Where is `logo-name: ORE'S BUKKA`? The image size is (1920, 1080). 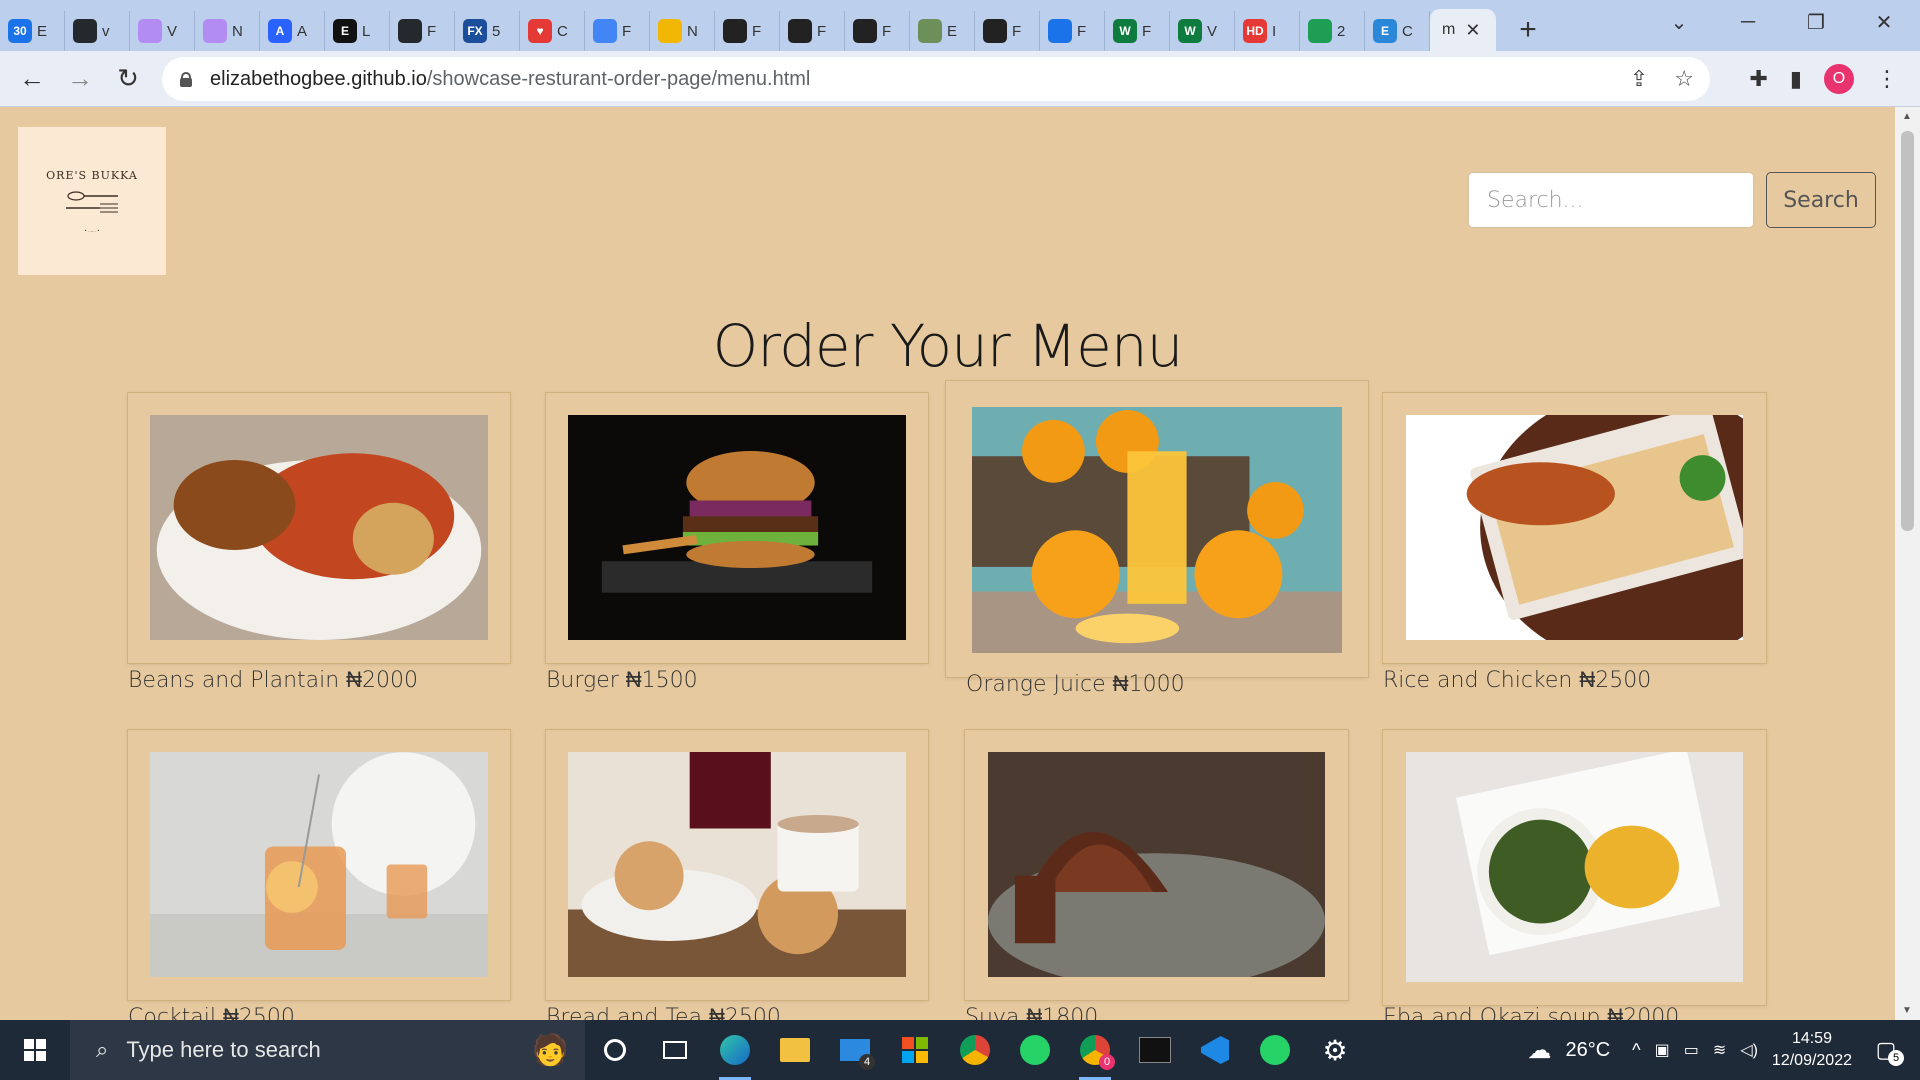
logo-name: ORE'S BUKKA is located at coordinates (92, 175).